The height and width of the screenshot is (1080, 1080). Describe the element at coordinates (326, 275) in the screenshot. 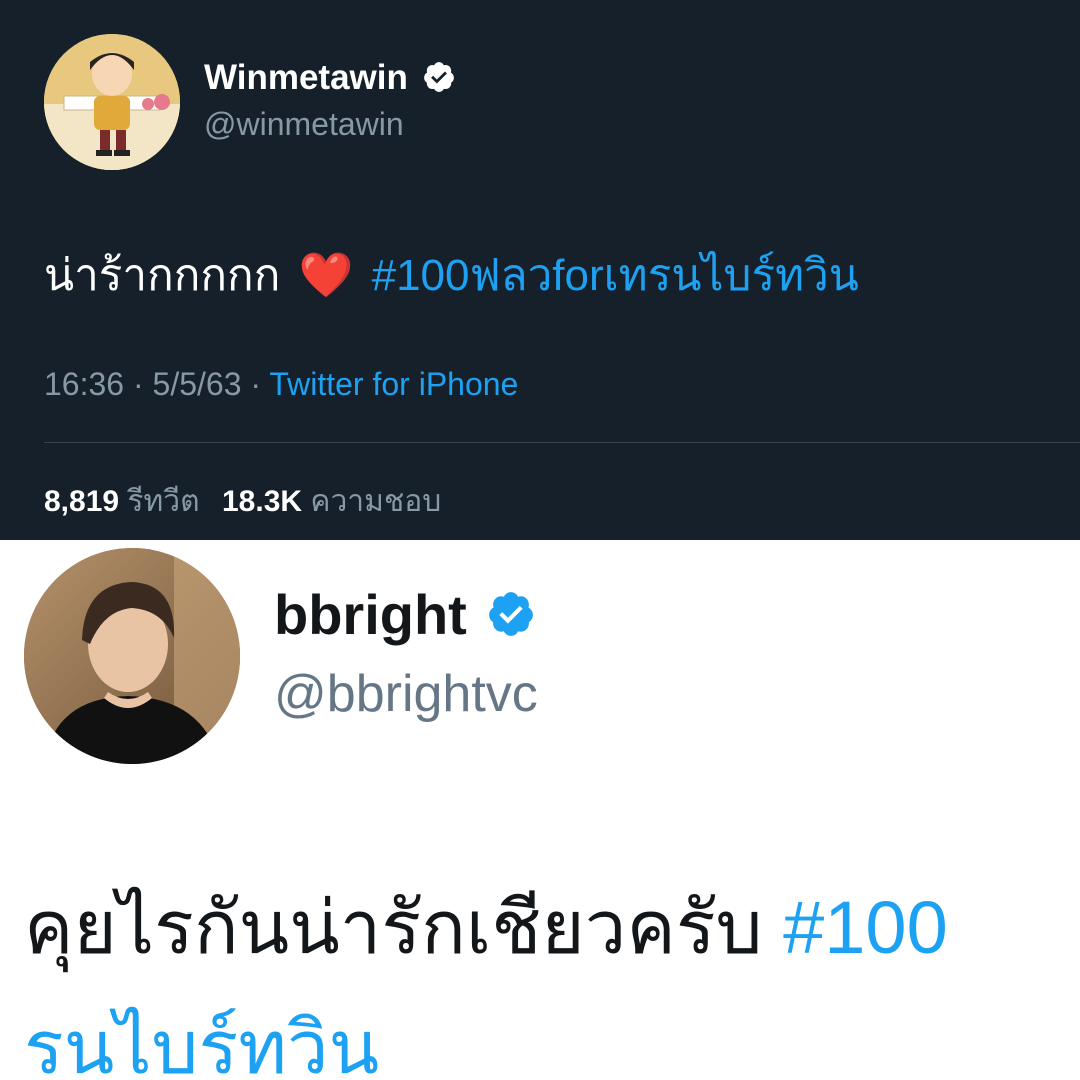

I see `heart-emoji-icon: ❤️` at that location.